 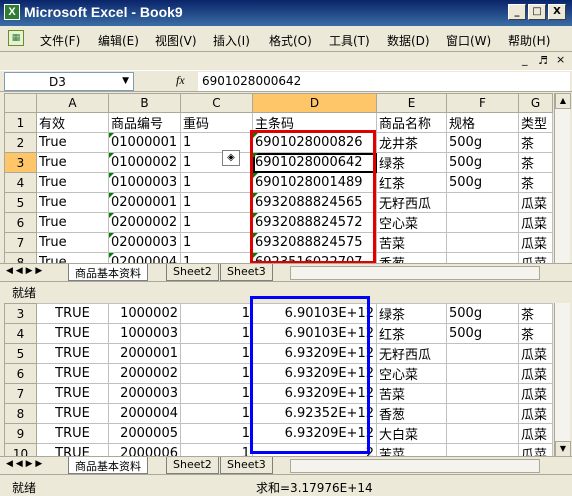 I want to click on menu-file: 文件(F), so click(x=60, y=40).